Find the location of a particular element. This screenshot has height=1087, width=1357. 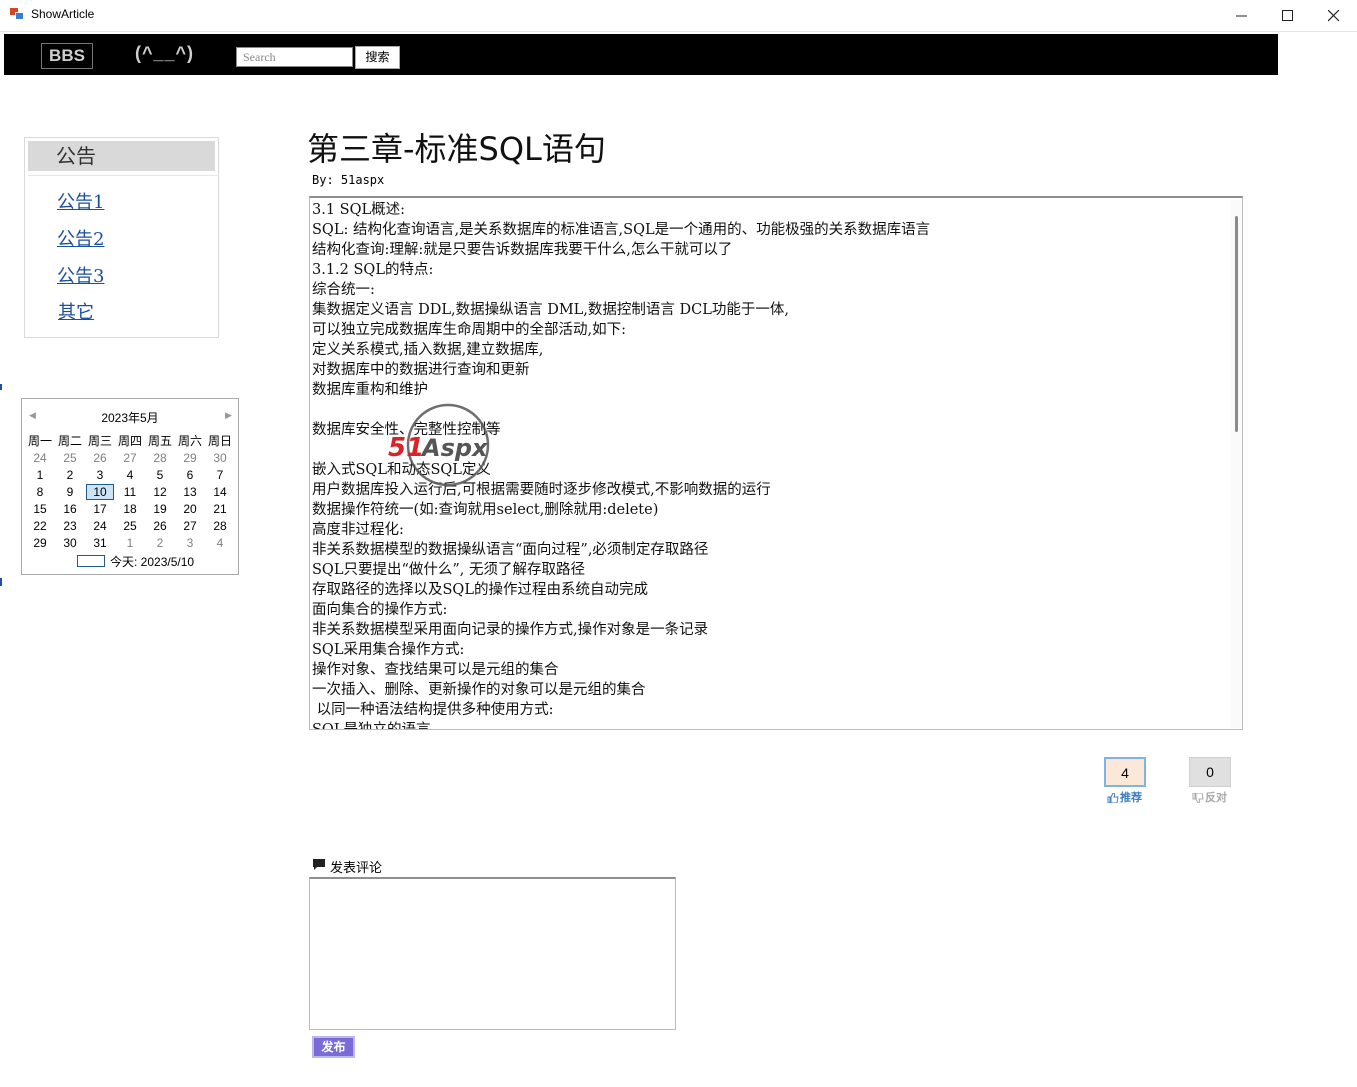

calendar-day: 13 is located at coordinates (190, 492).